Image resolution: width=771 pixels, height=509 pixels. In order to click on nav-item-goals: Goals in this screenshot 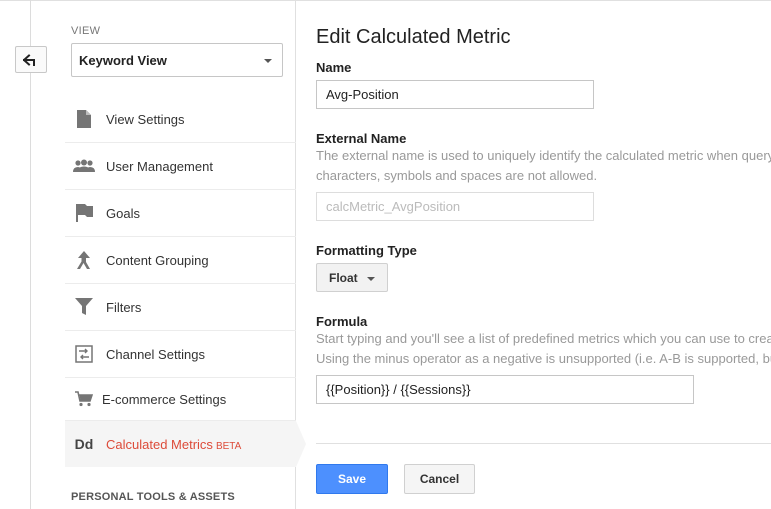, I will do `click(180, 213)`.